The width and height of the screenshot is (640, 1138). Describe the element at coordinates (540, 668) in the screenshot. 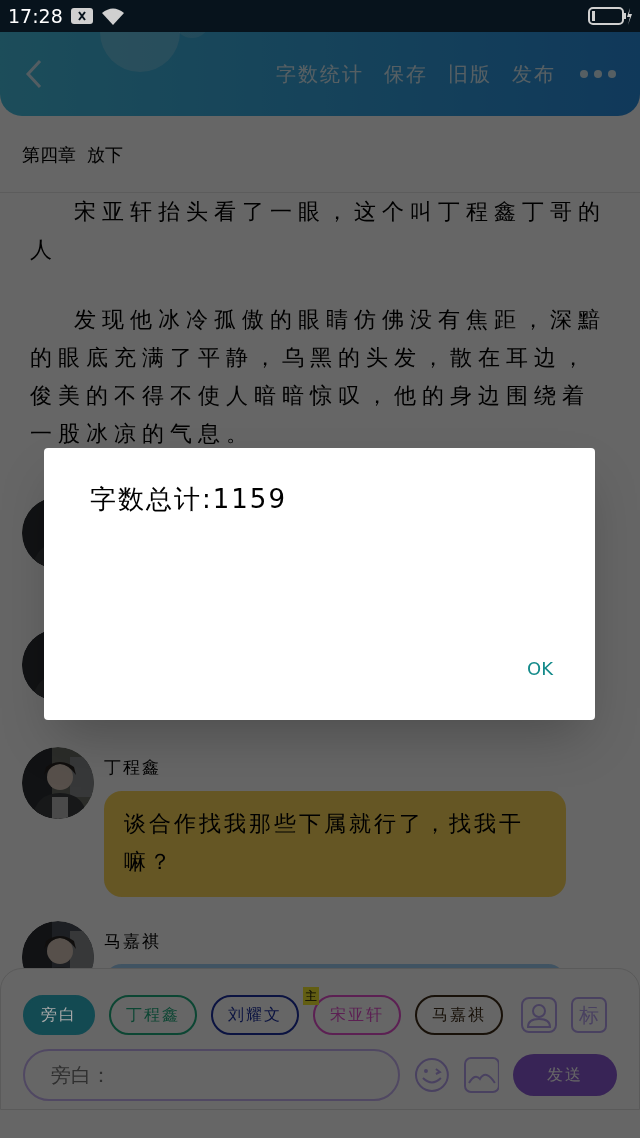

I see `ok-button: OK` at that location.